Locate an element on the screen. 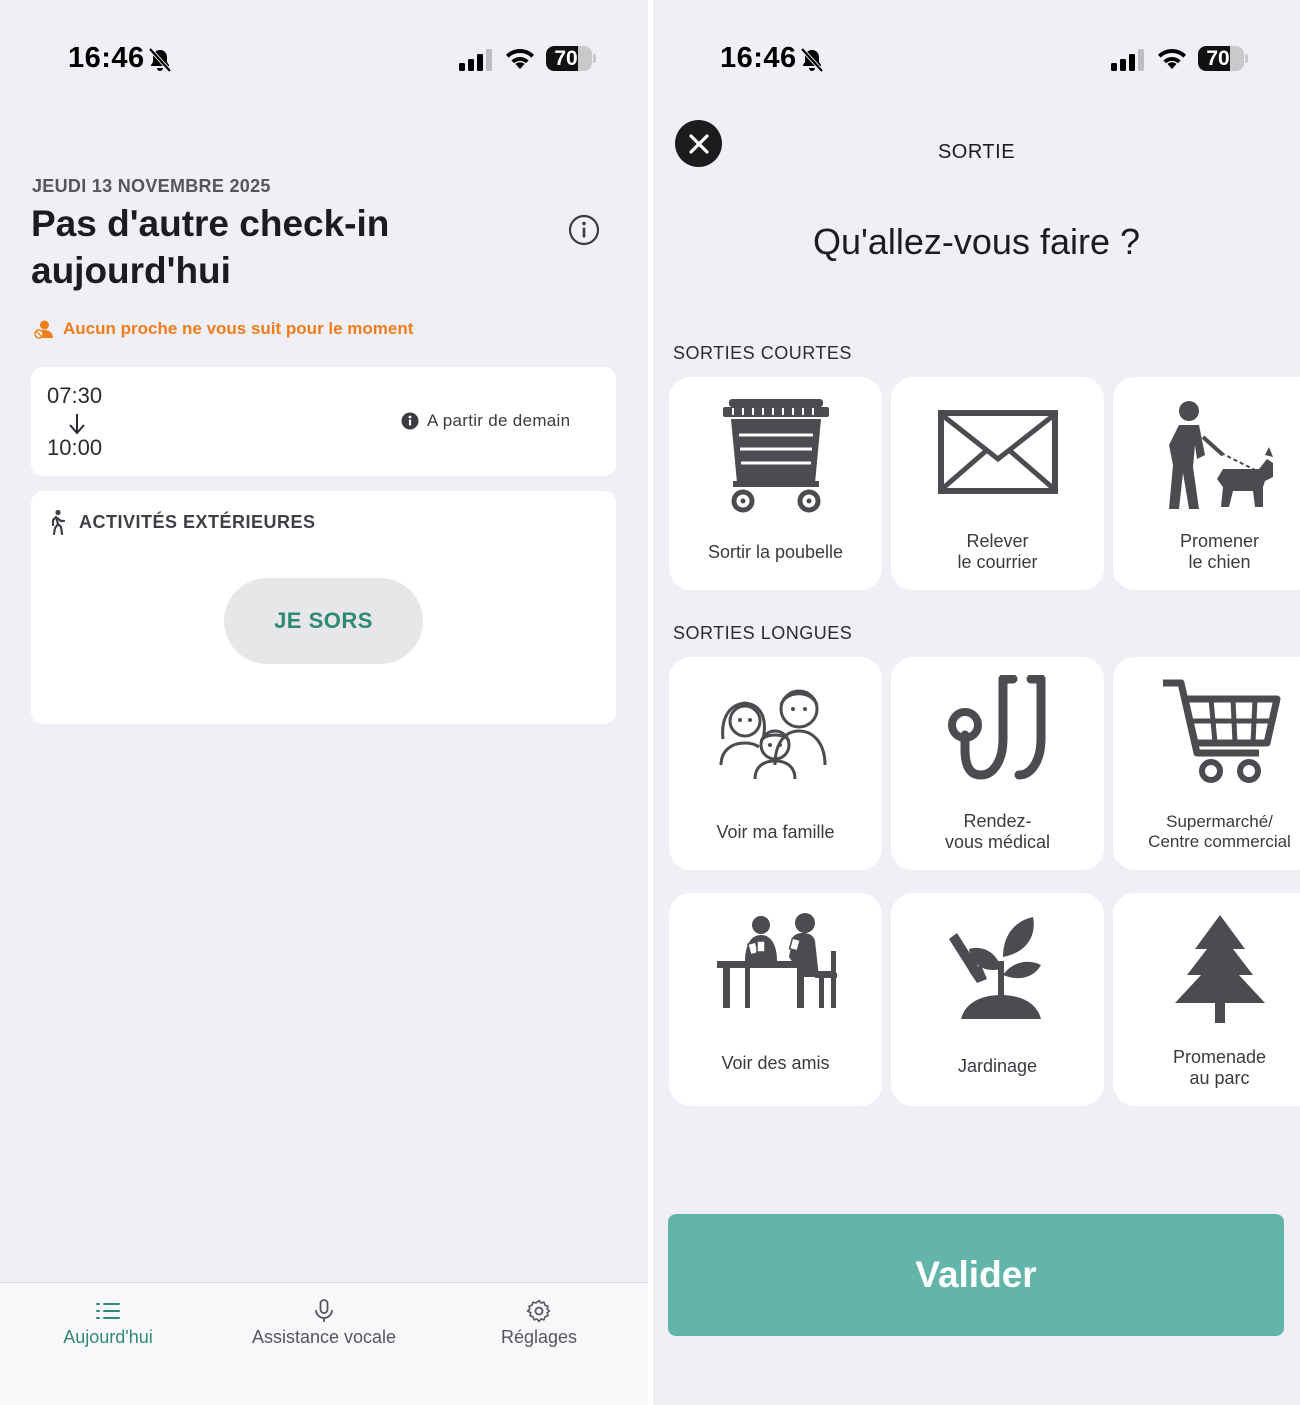 The width and height of the screenshot is (1300, 1405). tile-medical-label-line2: vous médical is located at coordinates (997, 842).